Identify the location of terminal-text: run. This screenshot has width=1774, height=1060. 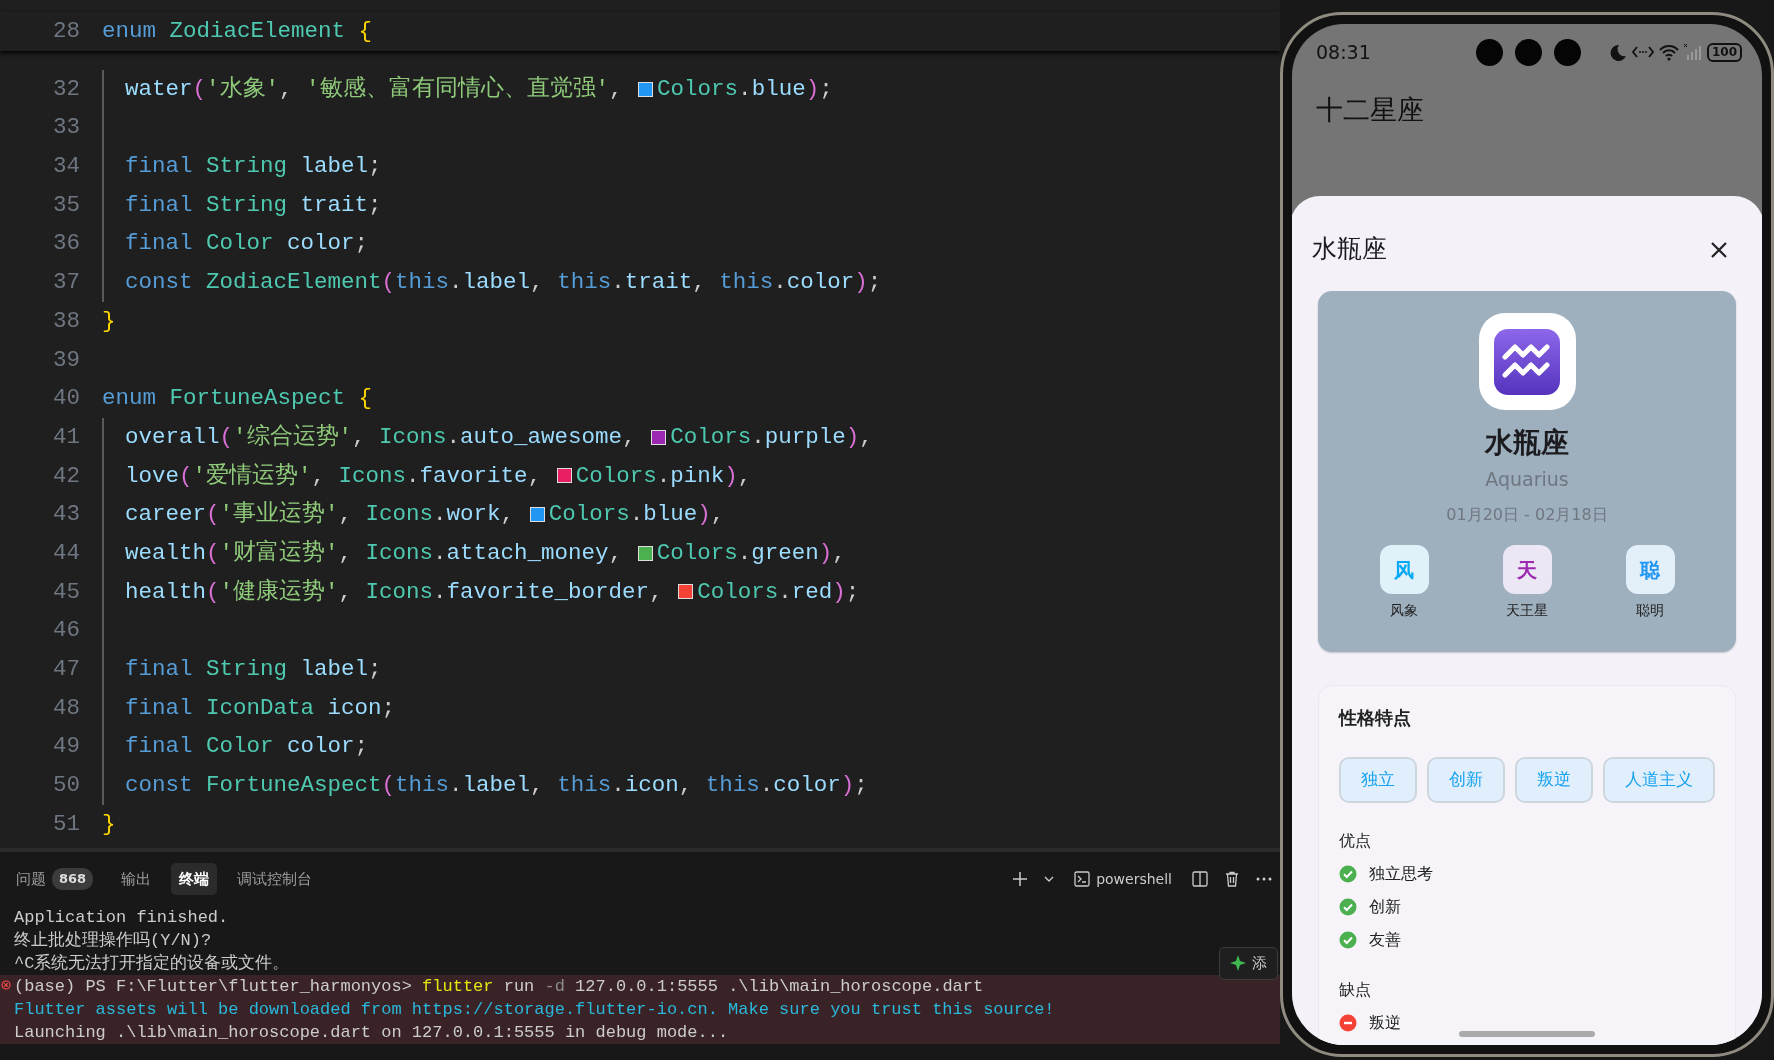
(519, 987).